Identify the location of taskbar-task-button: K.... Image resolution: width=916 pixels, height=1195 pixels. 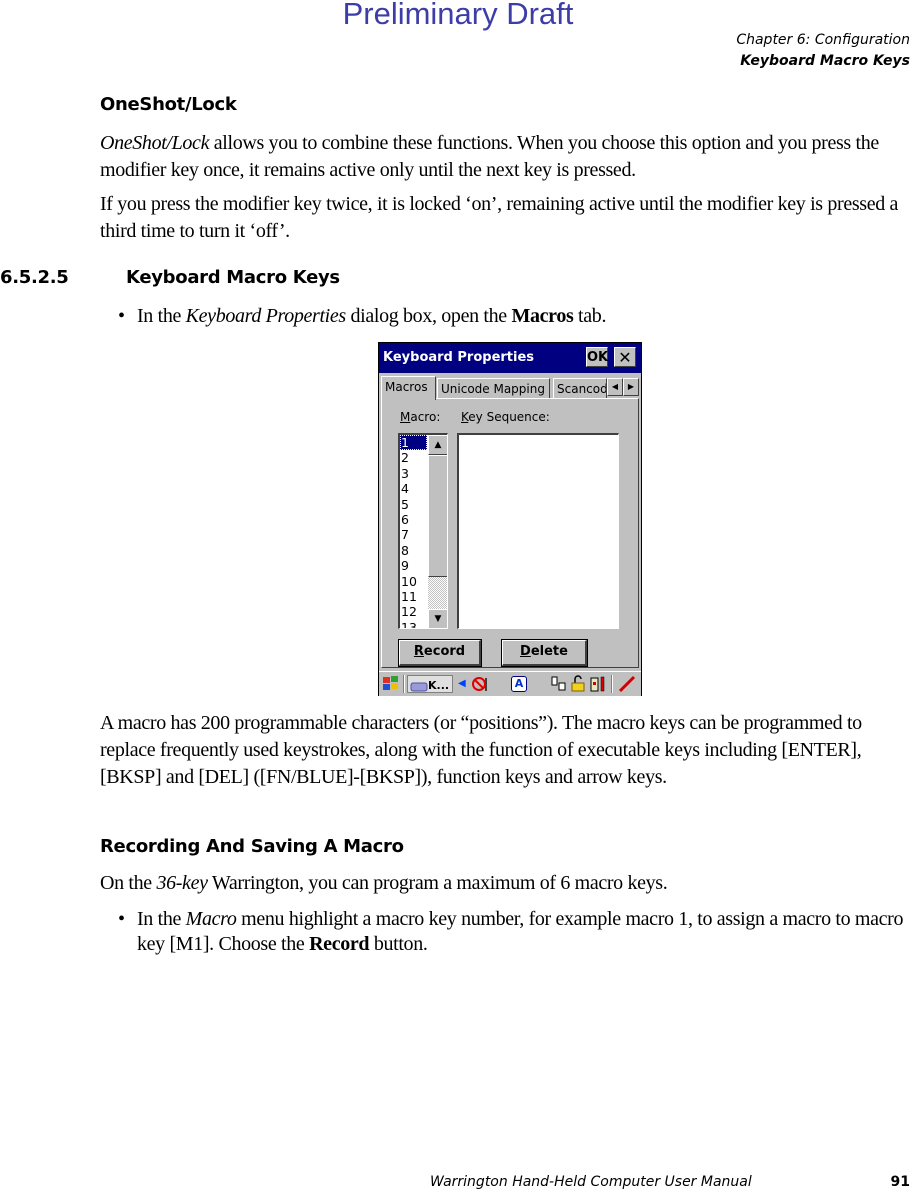
(430, 684).